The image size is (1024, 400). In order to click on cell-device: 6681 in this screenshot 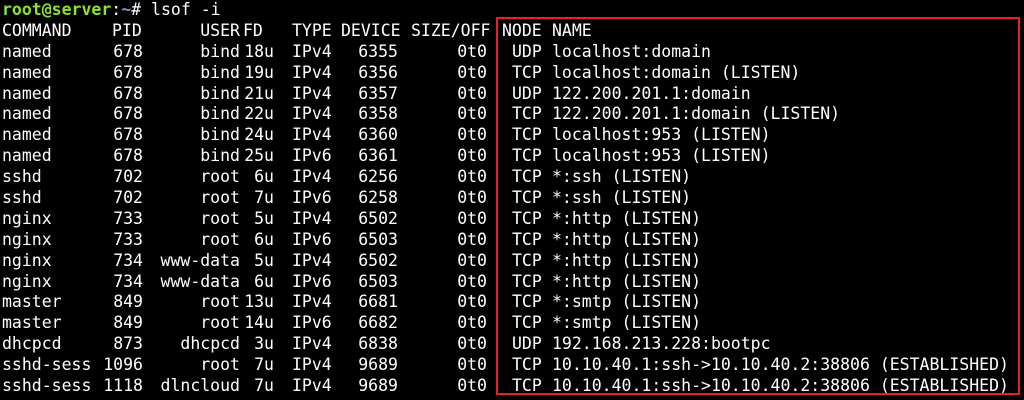, I will do `click(378, 302)`.